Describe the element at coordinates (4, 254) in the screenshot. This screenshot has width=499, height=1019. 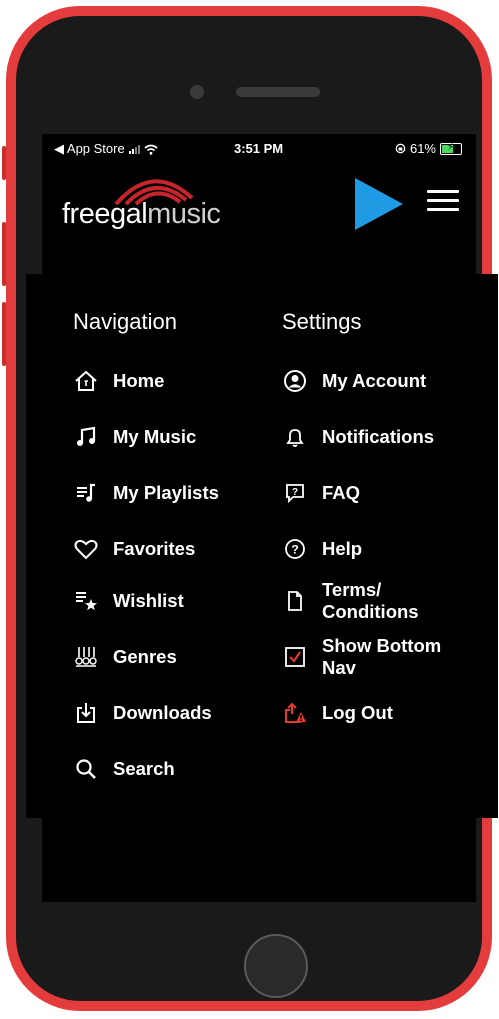
I see `volume-up-button` at that location.